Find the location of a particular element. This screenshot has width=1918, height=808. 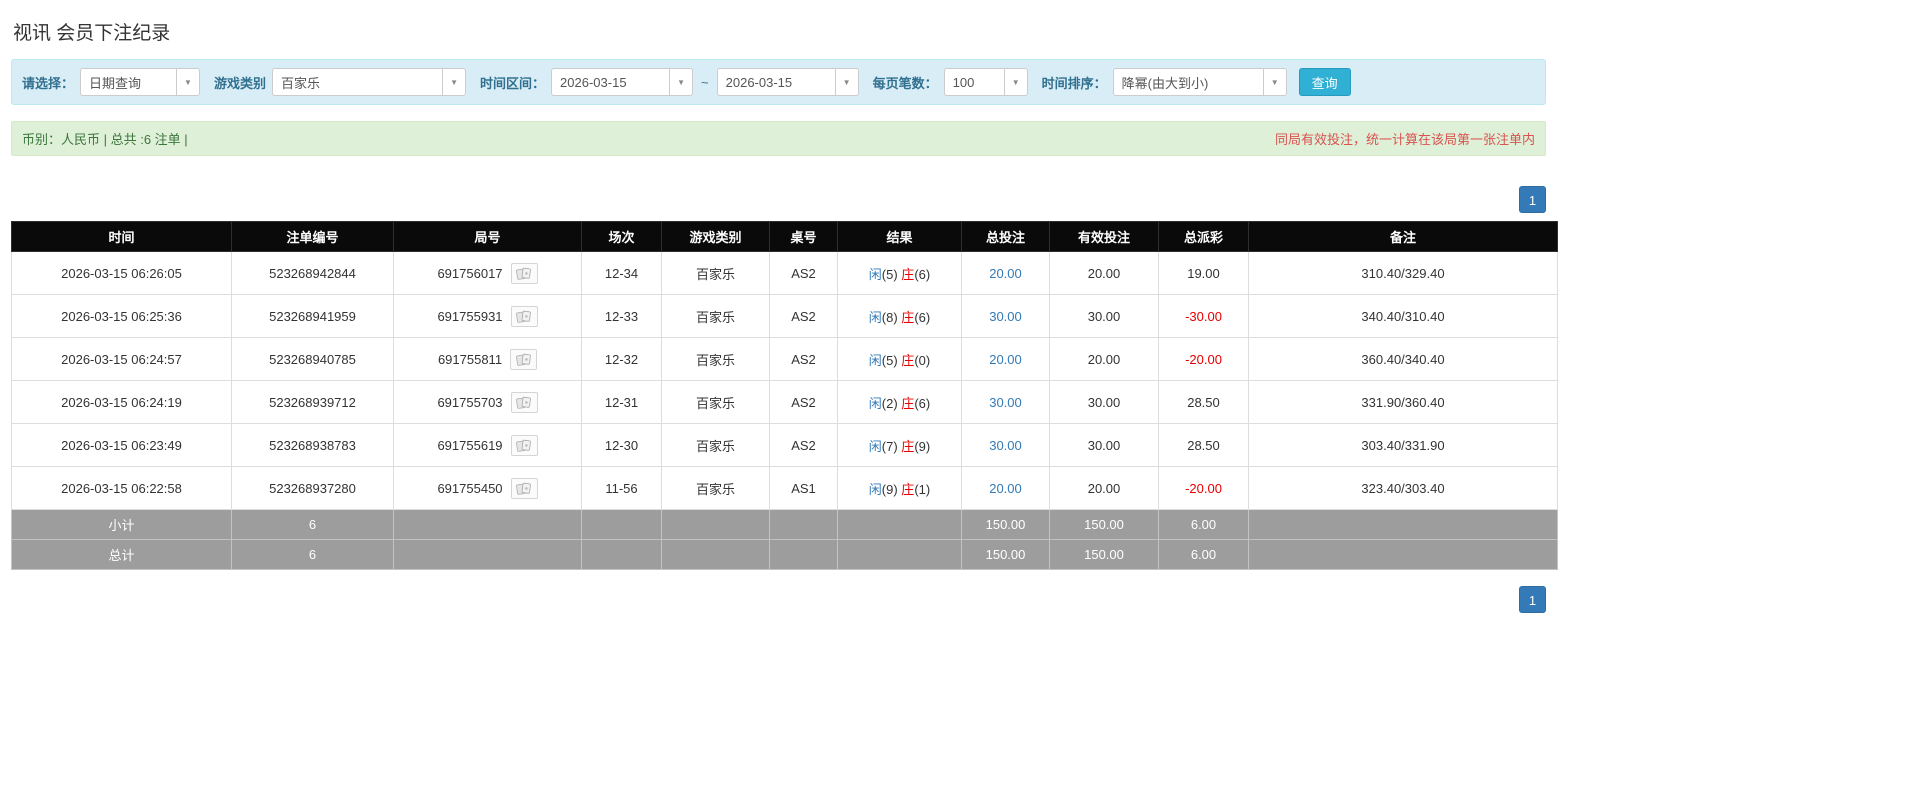

time-sort-label: 时间排序： is located at coordinates (1074, 83).